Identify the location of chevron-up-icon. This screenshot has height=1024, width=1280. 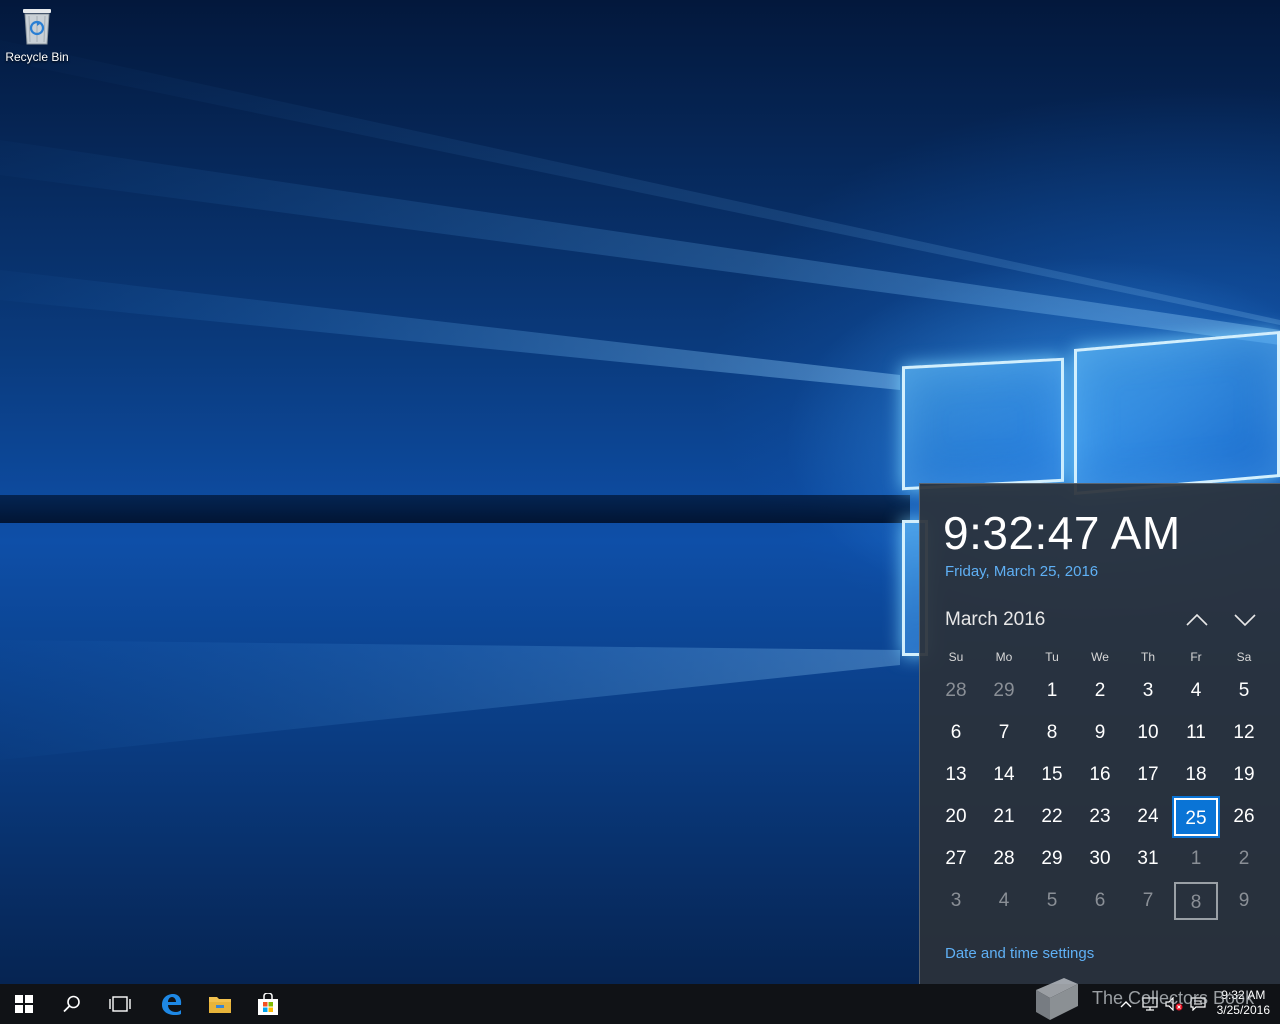
(1197, 619).